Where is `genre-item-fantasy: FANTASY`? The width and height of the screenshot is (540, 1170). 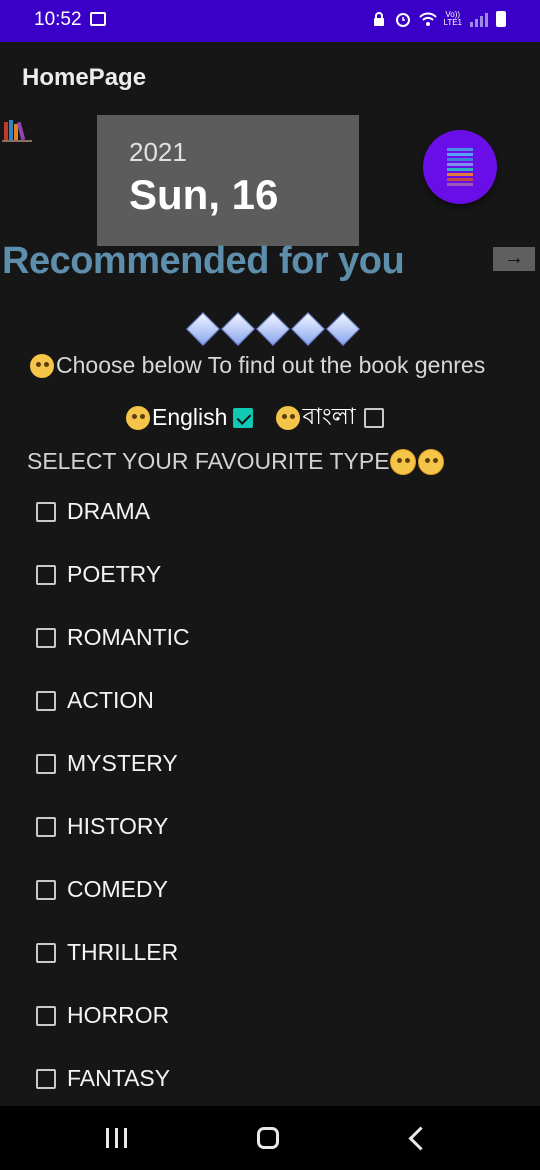 genre-item-fantasy: FANTASY is located at coordinates (103, 1078).